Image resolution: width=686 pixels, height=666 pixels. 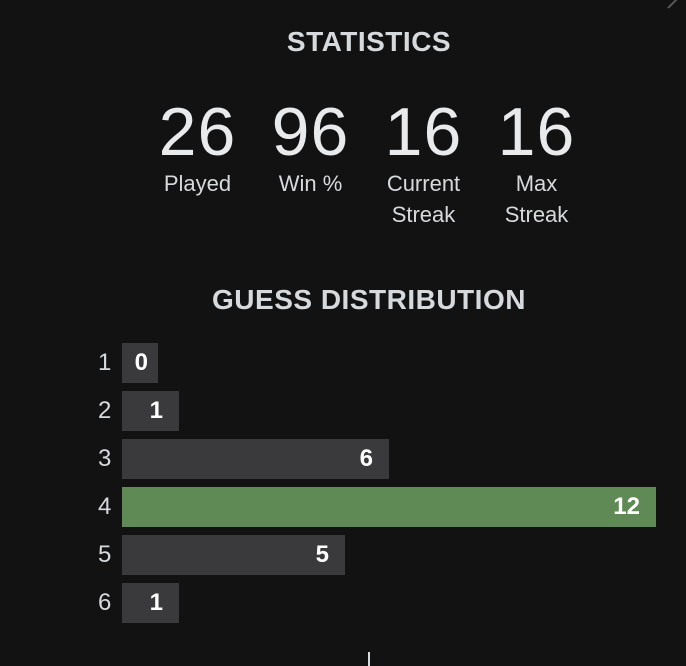 What do you see at coordinates (369, 299) in the screenshot?
I see `guess-distribution-title: GUESS DISTRIBUTION` at bounding box center [369, 299].